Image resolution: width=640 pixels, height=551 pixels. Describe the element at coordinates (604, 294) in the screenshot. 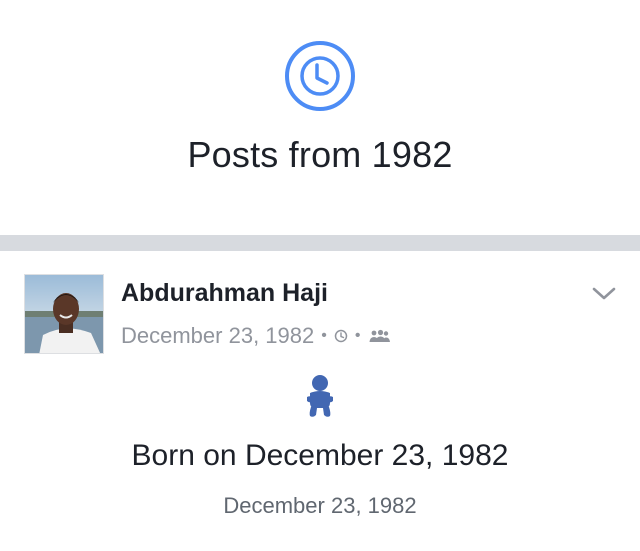

I see `chevron-down-icon` at that location.